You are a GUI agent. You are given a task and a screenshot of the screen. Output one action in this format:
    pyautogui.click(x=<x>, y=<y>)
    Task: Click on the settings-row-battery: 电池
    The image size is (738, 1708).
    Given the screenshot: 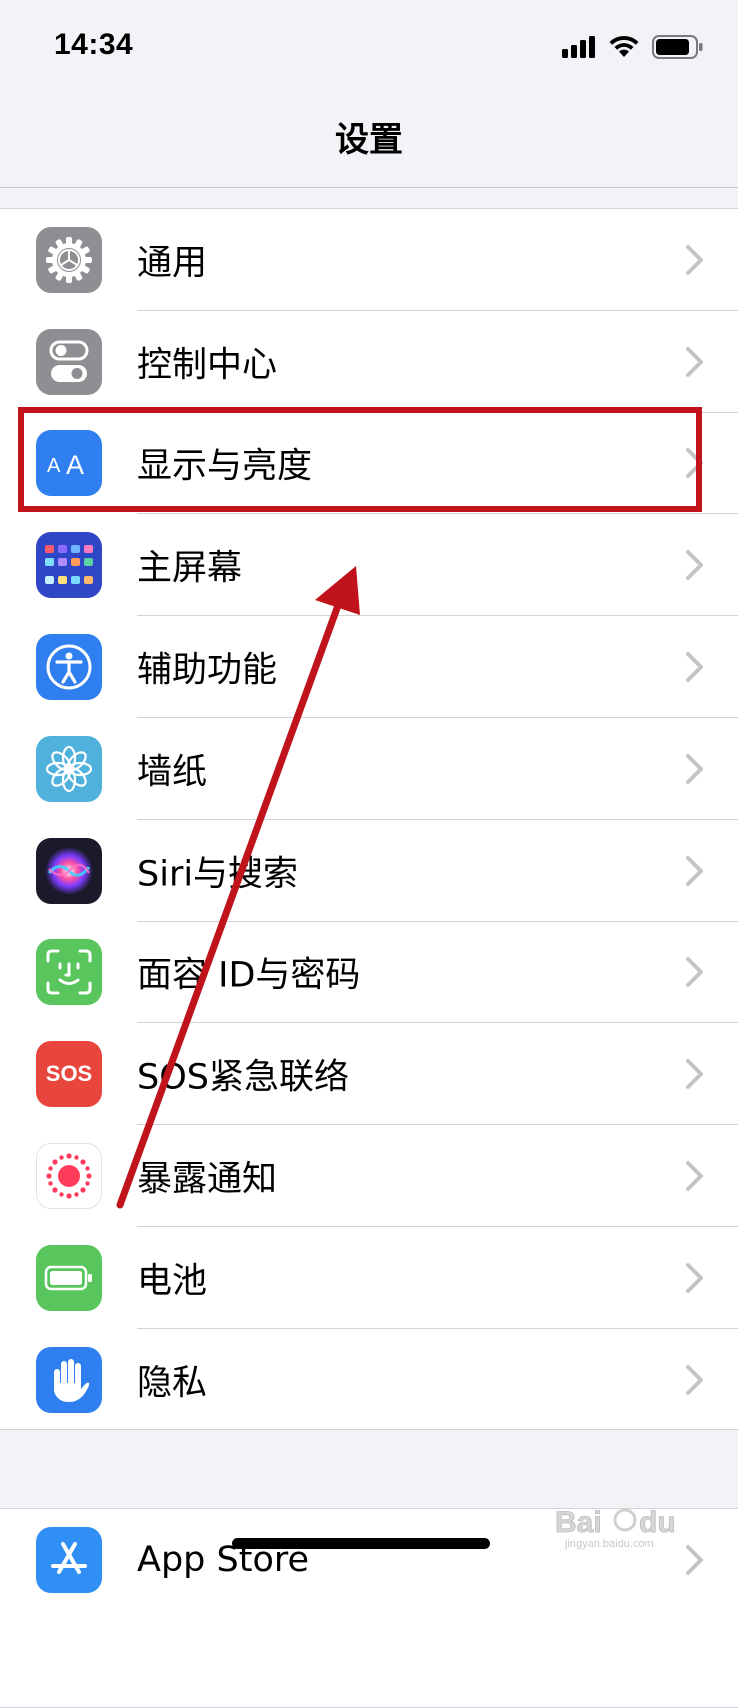 What is the action you would take?
    pyautogui.click(x=369, y=1278)
    